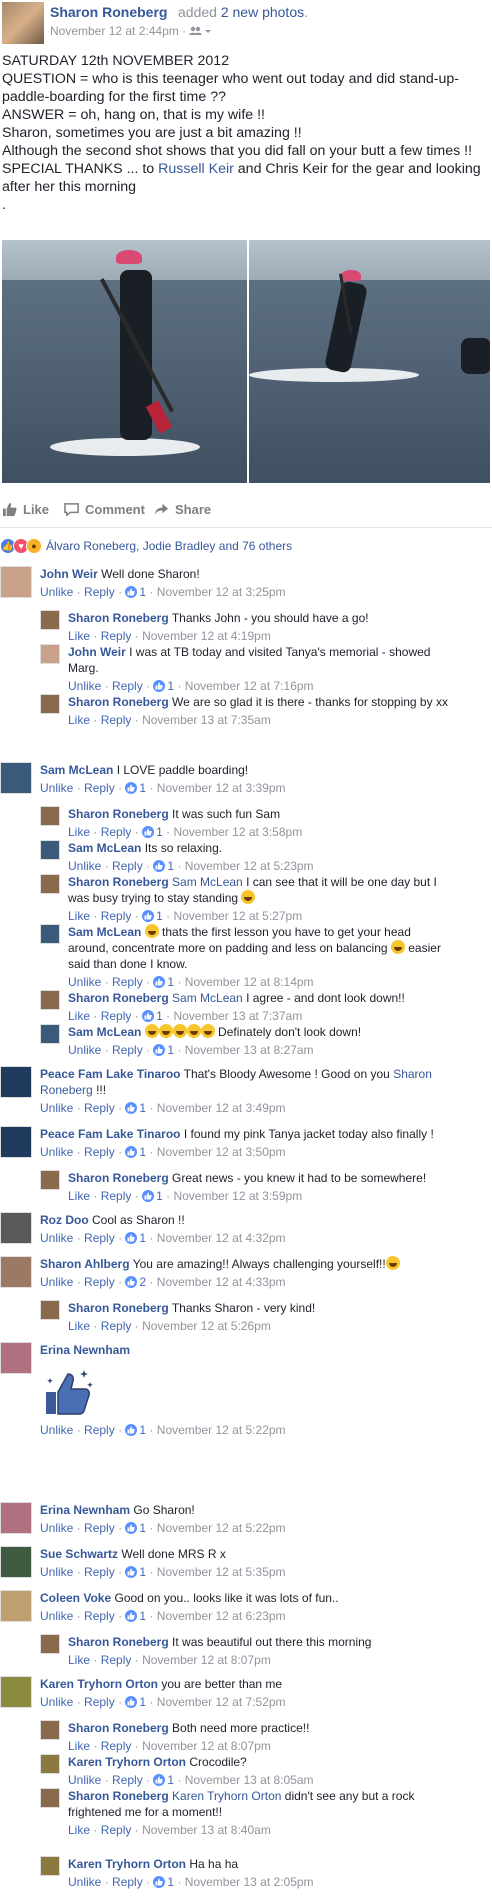 The width and height of the screenshot is (492, 1902). I want to click on like-button: Like, so click(25, 509).